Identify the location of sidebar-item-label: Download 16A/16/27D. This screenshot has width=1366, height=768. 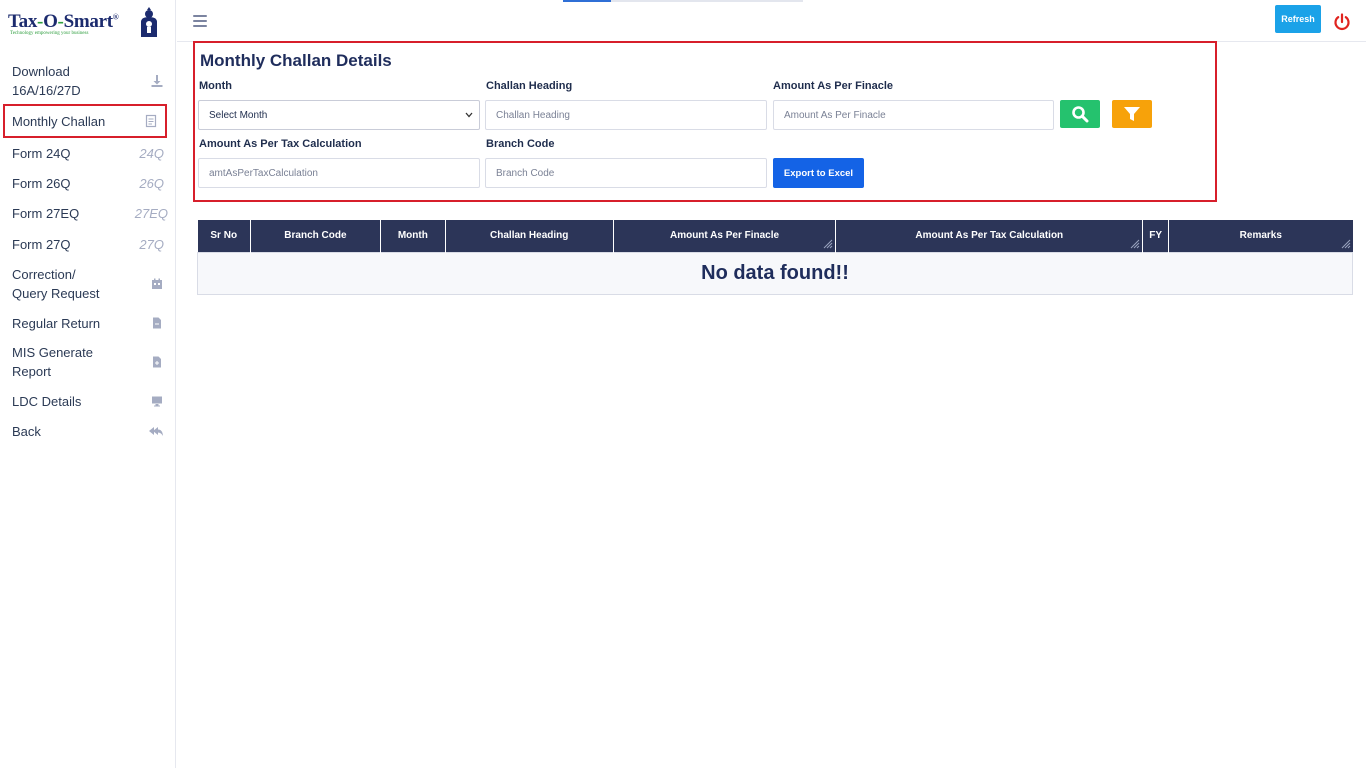
(46, 81).